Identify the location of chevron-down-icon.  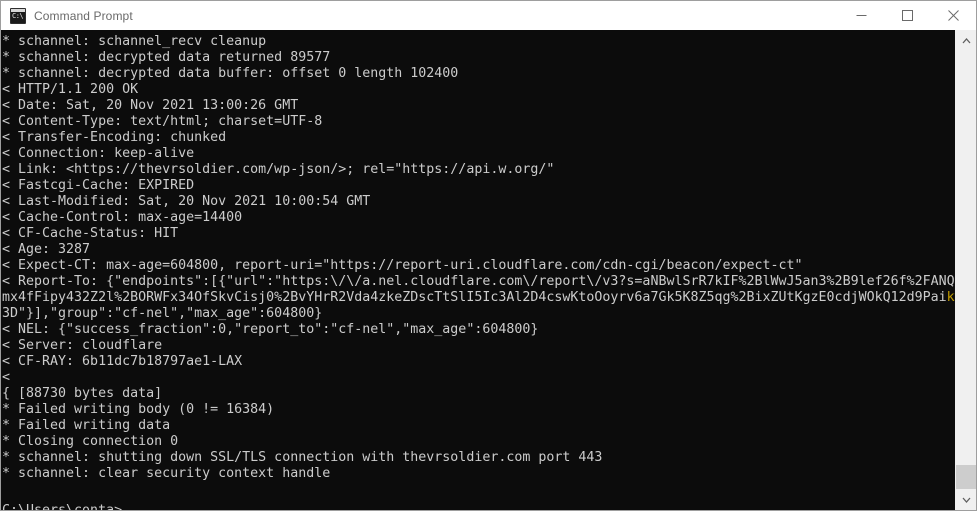
(966, 500).